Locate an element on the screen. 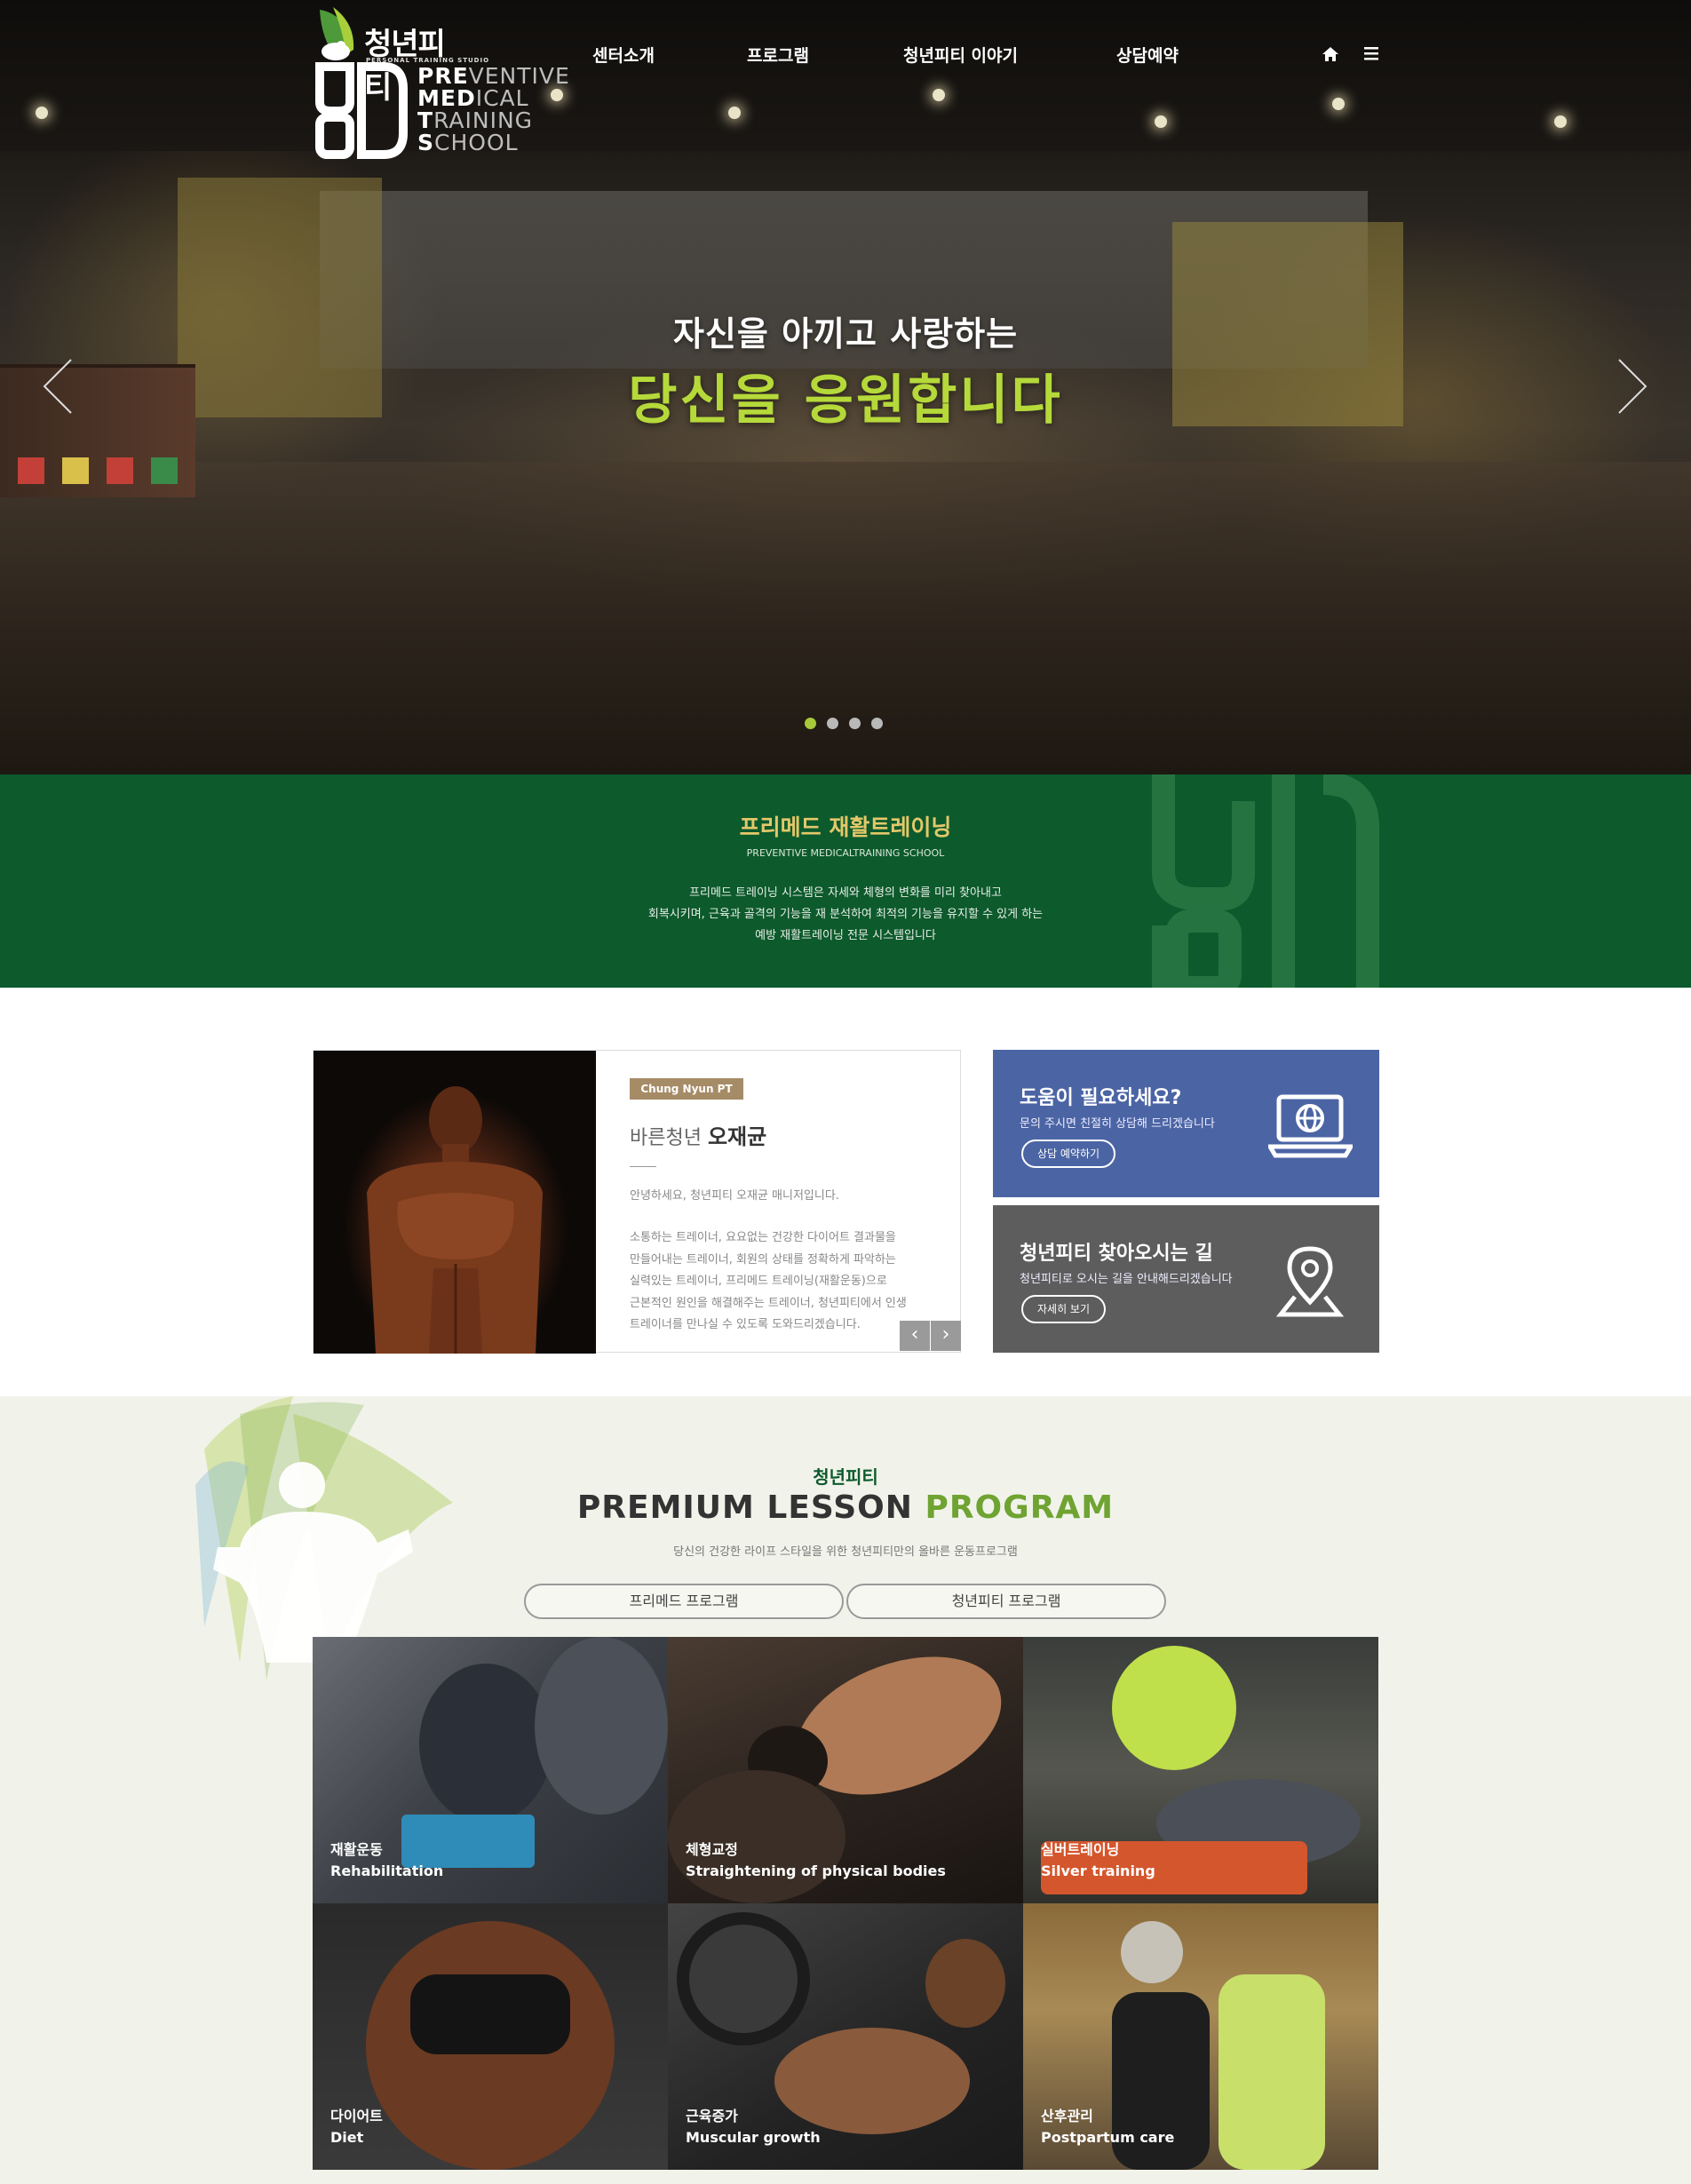  tab-chungnyun-program: 청년피티 프로그램 is located at coordinates (1006, 1601).